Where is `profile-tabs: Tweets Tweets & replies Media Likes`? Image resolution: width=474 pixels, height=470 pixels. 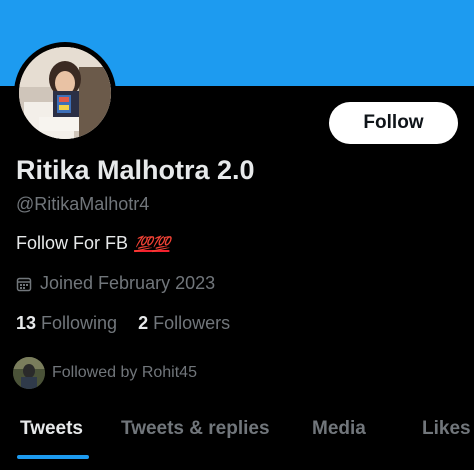 profile-tabs: Tweets Tweets & replies Media Likes is located at coordinates (237, 435).